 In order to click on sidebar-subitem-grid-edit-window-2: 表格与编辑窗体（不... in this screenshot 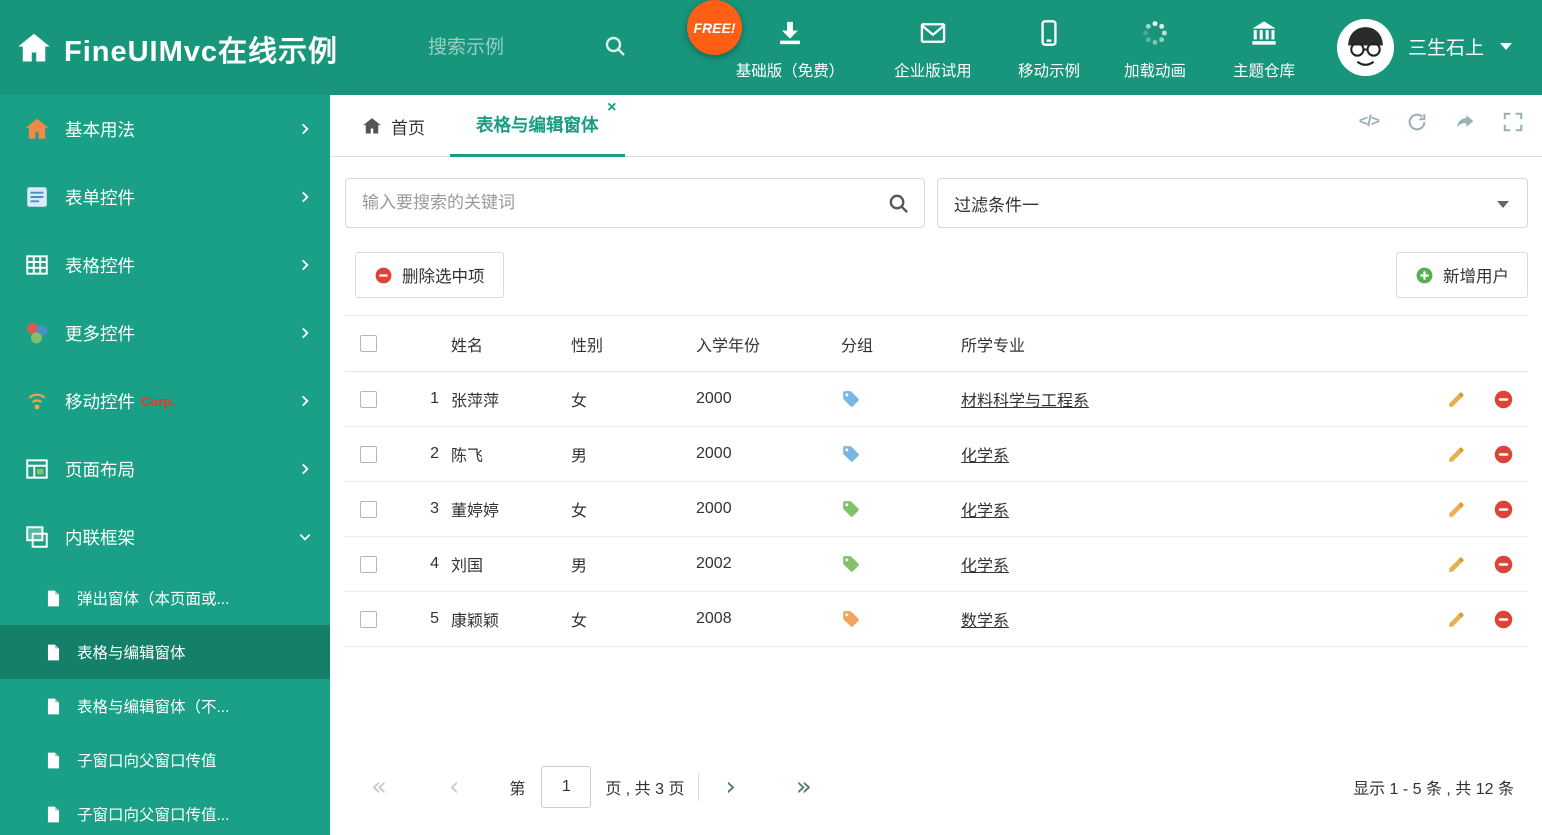, I will do `click(165, 706)`.